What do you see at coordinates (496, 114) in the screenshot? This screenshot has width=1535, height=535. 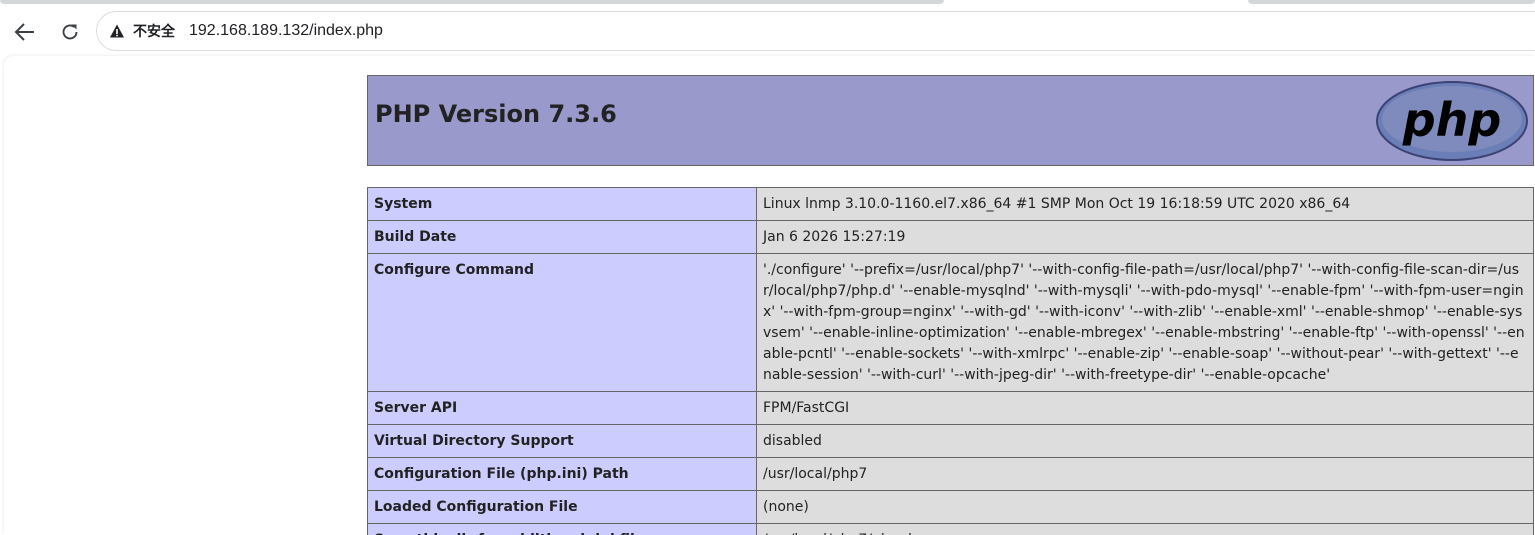 I see `page-title: PHP Version 7.3.6` at bounding box center [496, 114].